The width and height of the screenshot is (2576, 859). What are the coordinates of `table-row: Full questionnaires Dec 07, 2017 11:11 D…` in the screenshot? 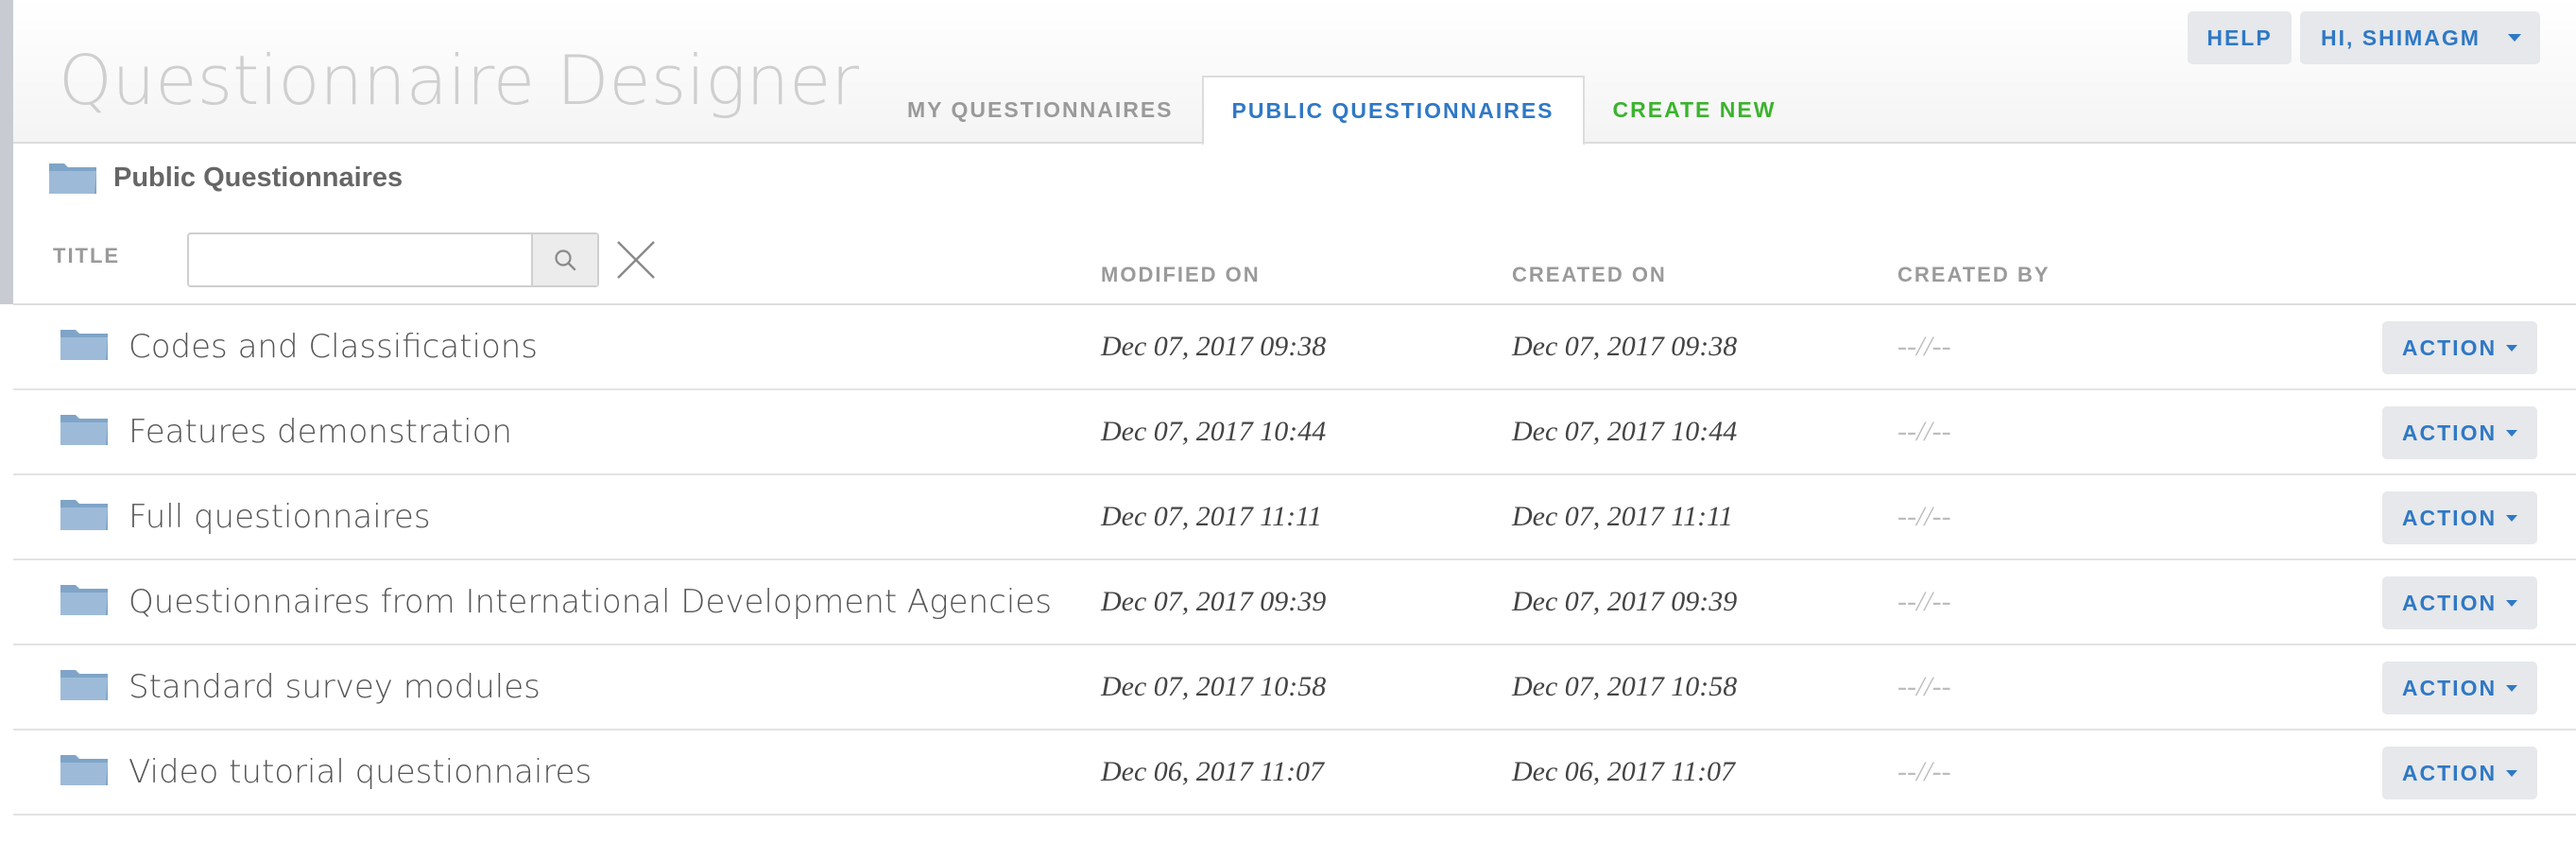 It's located at (1294, 517).